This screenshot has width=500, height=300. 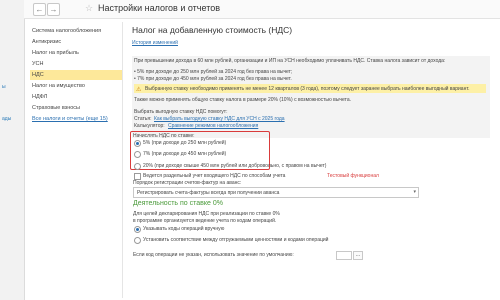 What do you see at coordinates (4, 87) in the screenshot?
I see `strip-label: ы` at bounding box center [4, 87].